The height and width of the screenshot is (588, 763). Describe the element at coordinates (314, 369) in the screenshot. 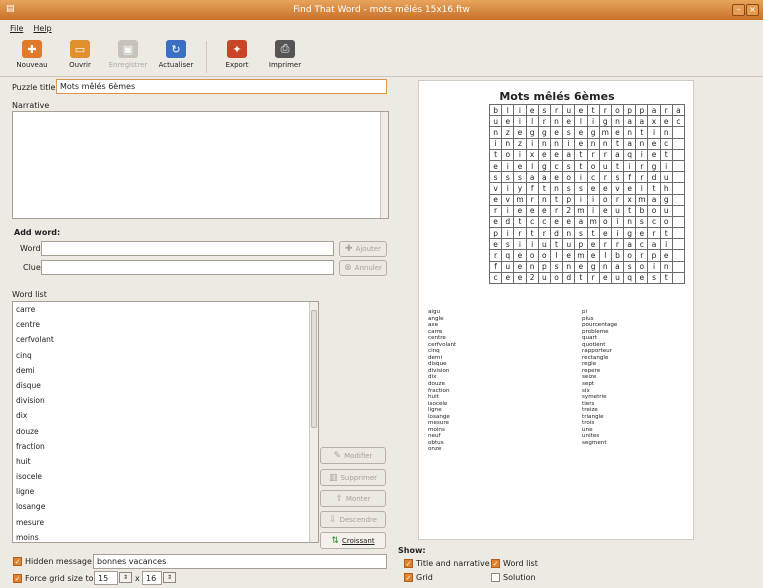

I see `scrollbar-thumb` at that location.